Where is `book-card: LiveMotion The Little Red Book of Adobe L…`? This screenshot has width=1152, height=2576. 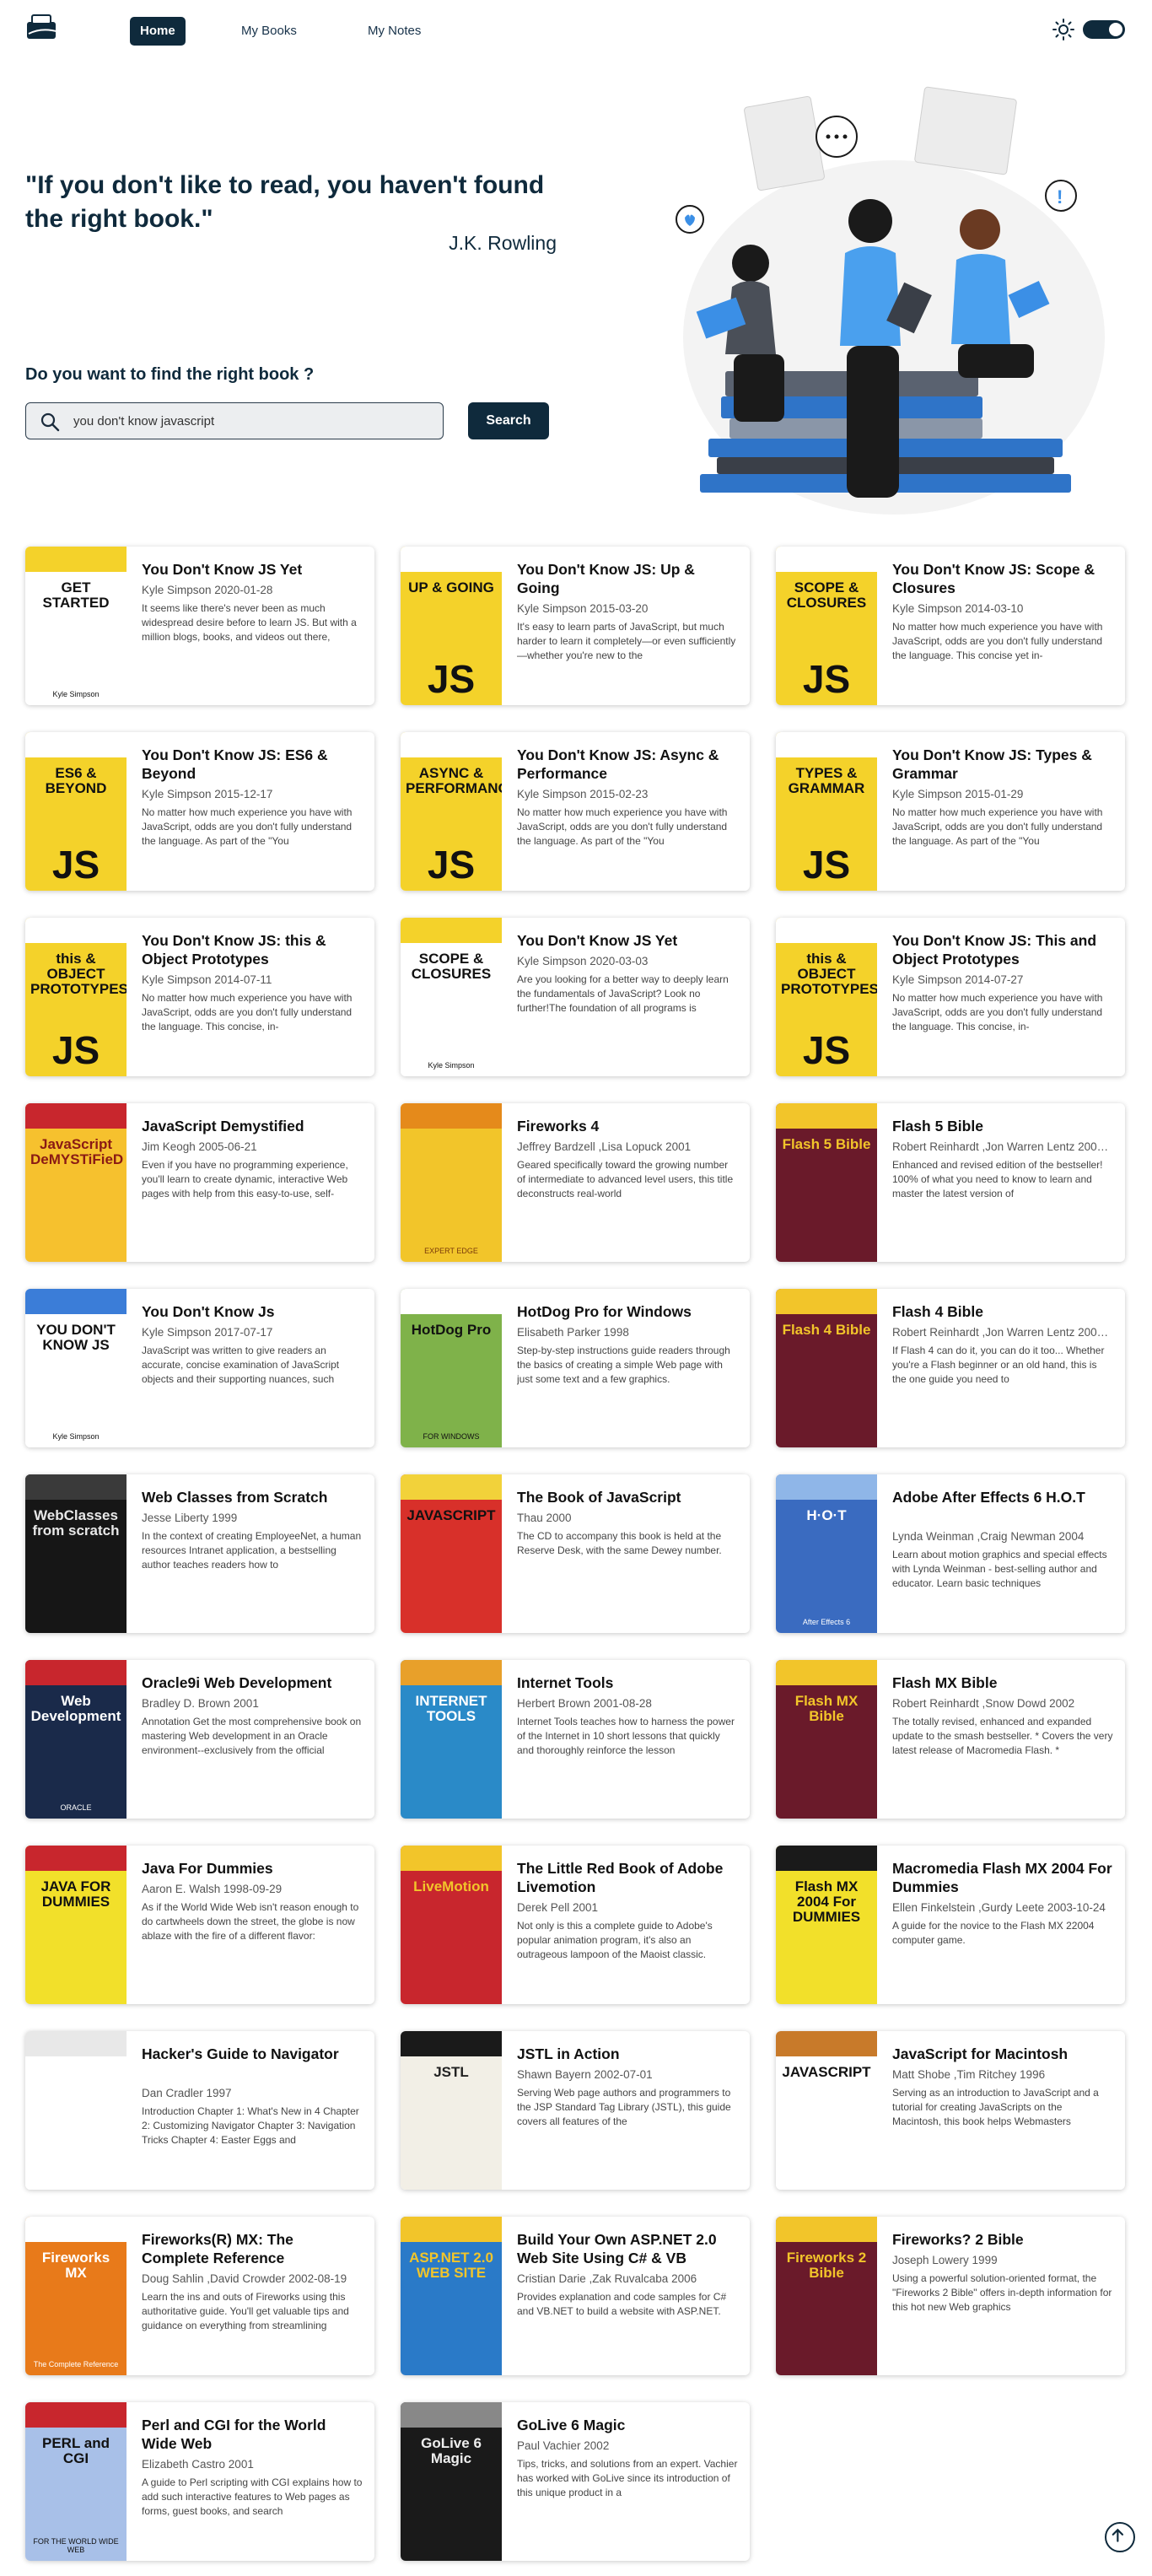
book-card: LiveMotion The Little Red Book of Adobe L… is located at coordinates (575, 1925).